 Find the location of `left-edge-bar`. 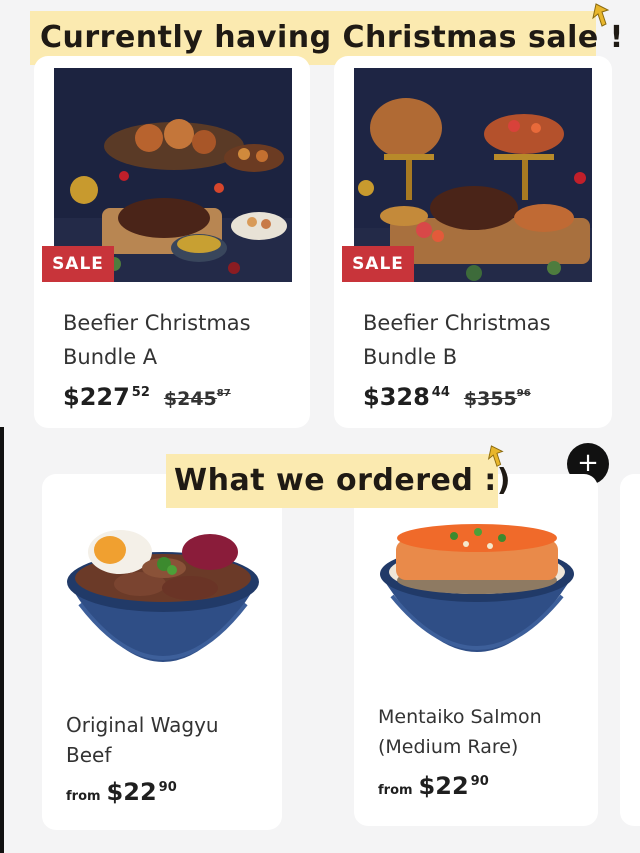

left-edge-bar is located at coordinates (2, 640).